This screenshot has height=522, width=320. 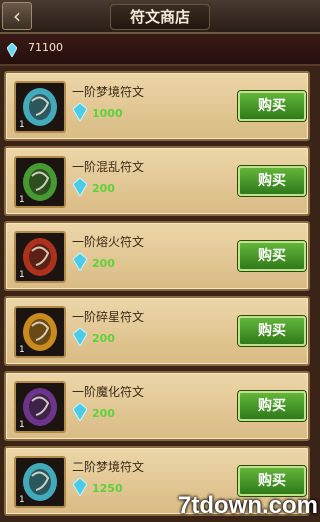 What do you see at coordinates (108, 317) in the screenshot?
I see `item-name: 一阶碎星符文` at bounding box center [108, 317].